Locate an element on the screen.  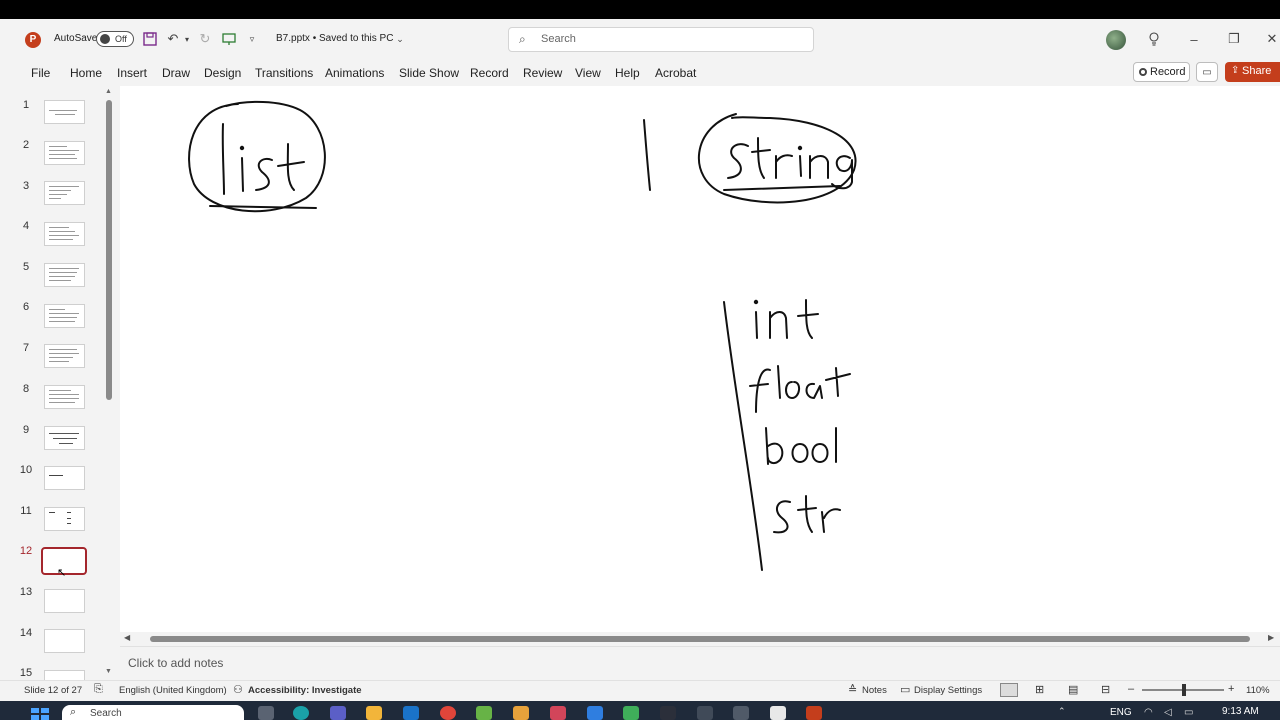
pen-icon is located at coordinates (741, 713).